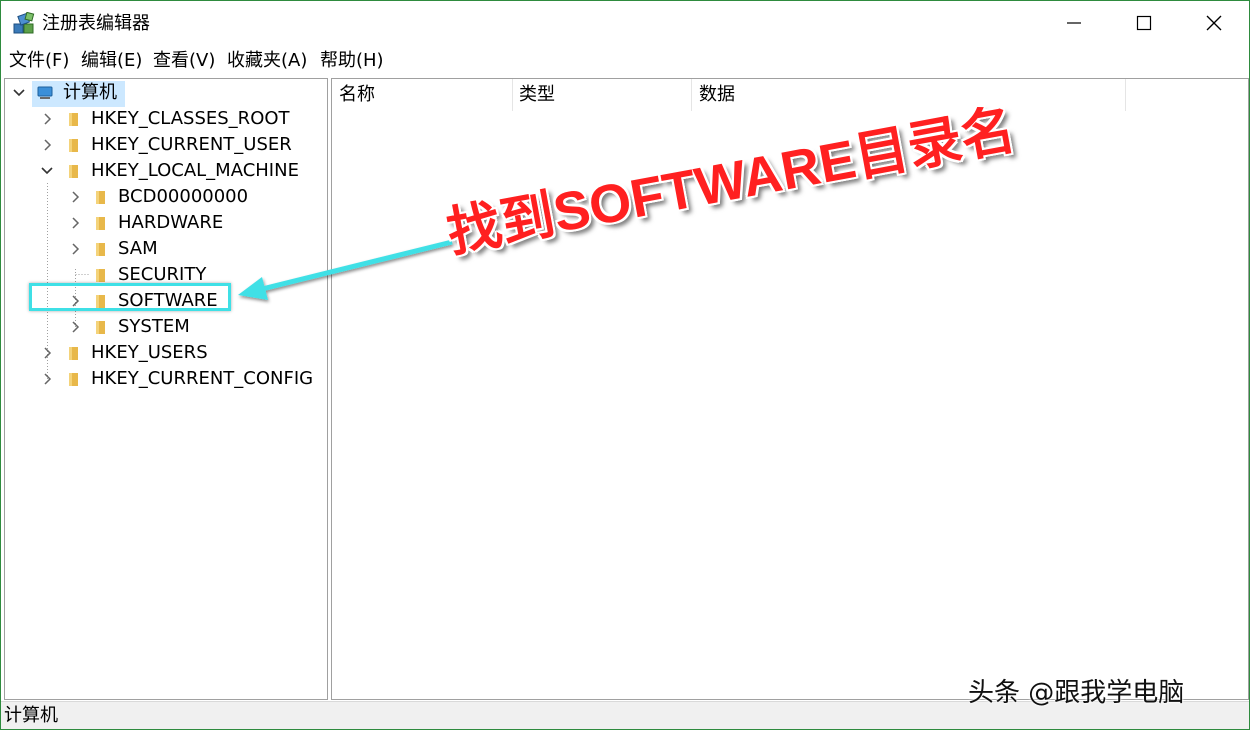 Image resolution: width=1250 pixels, height=730 pixels. What do you see at coordinates (111, 61) in the screenshot?
I see `menu-edit: 编辑(E)` at bounding box center [111, 61].